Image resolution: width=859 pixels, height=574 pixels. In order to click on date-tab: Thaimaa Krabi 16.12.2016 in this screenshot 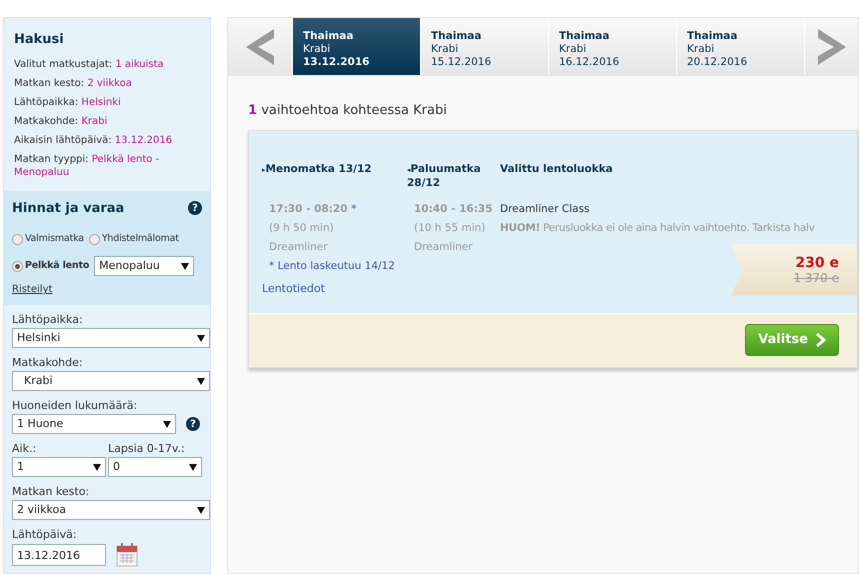, I will do `click(613, 46)`.